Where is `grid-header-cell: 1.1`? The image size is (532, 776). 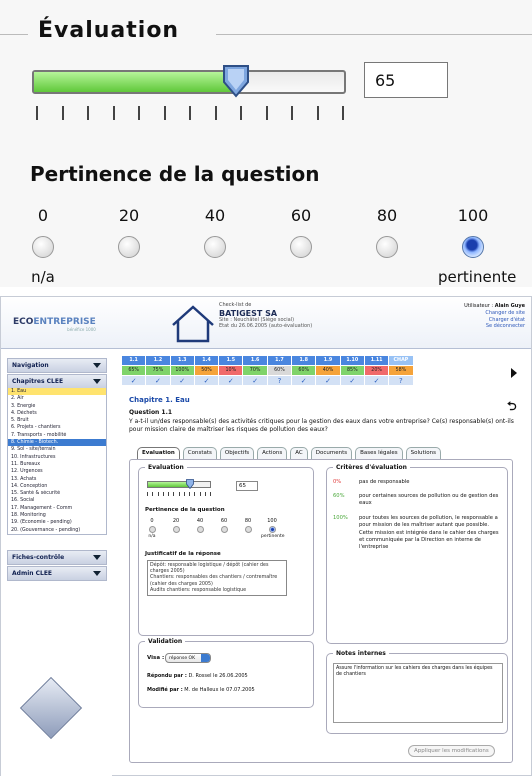
grid-header-cell: 1.1 is located at coordinates (133, 360).